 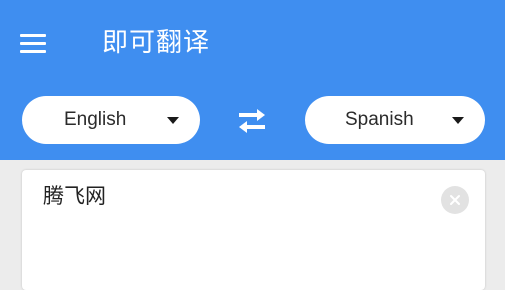 I want to click on menu-icon, so click(x=37, y=43).